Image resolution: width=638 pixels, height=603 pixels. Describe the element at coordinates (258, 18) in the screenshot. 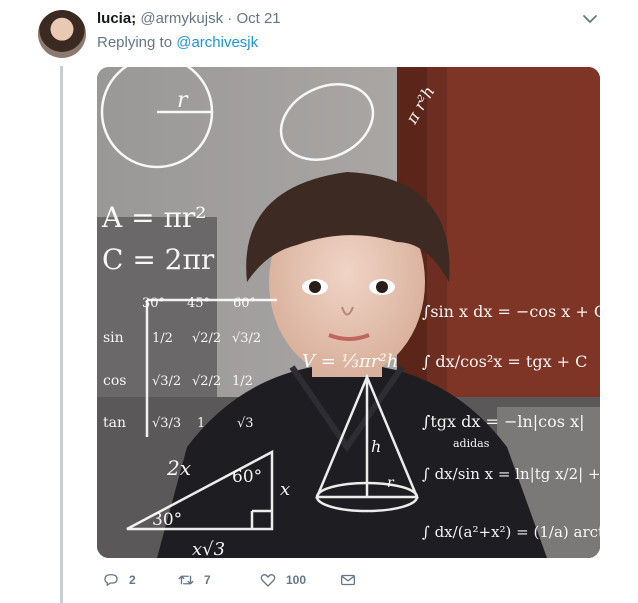

I see `tweet-date: Oct 21` at that location.